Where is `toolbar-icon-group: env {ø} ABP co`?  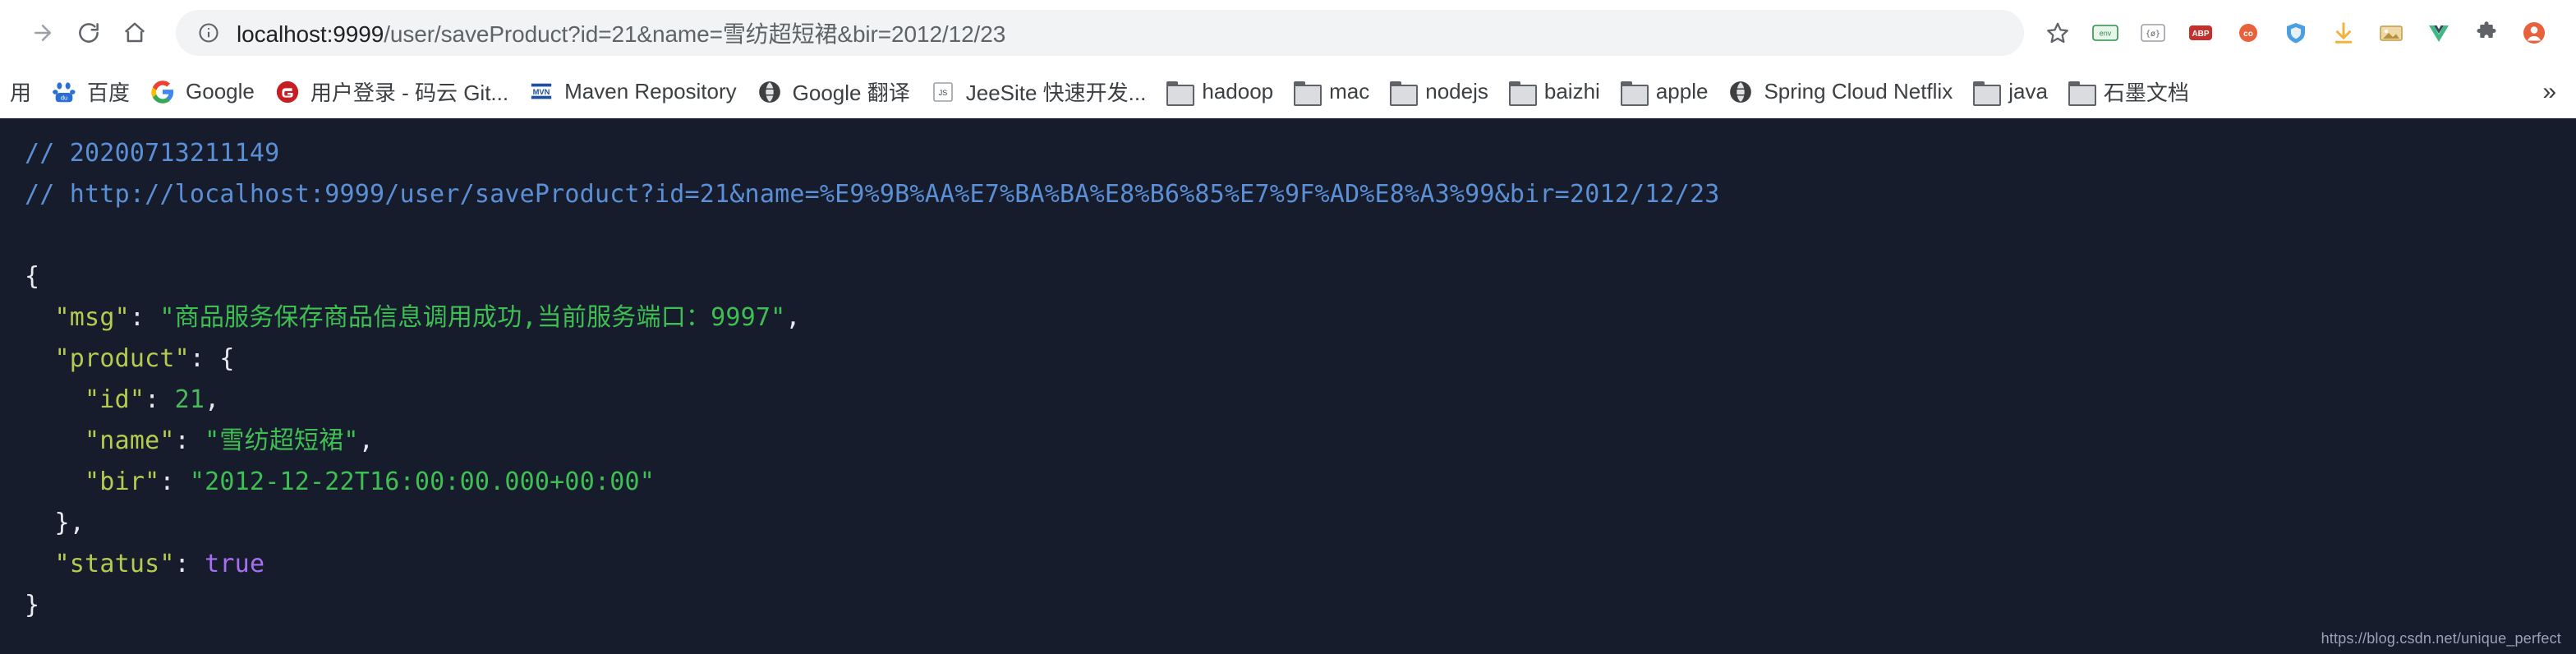 toolbar-icon-group: env {ø} ABP co is located at coordinates (2296, 33).